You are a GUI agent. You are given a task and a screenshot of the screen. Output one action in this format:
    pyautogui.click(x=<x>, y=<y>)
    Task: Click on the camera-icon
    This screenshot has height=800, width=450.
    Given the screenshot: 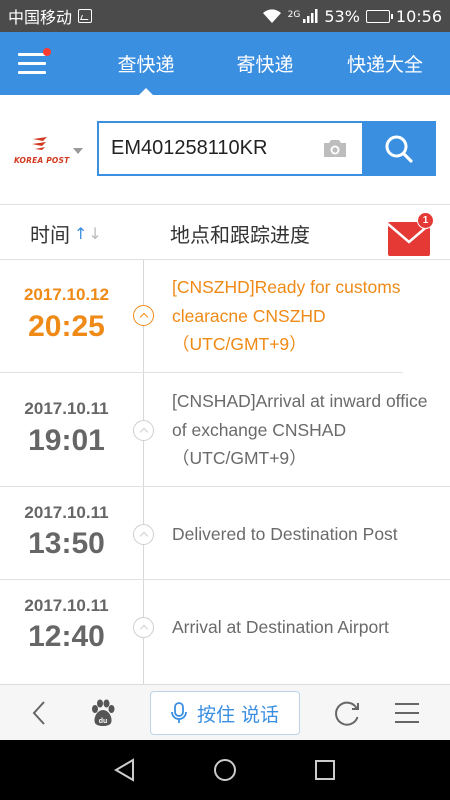 What is the action you would take?
    pyautogui.click(x=335, y=148)
    